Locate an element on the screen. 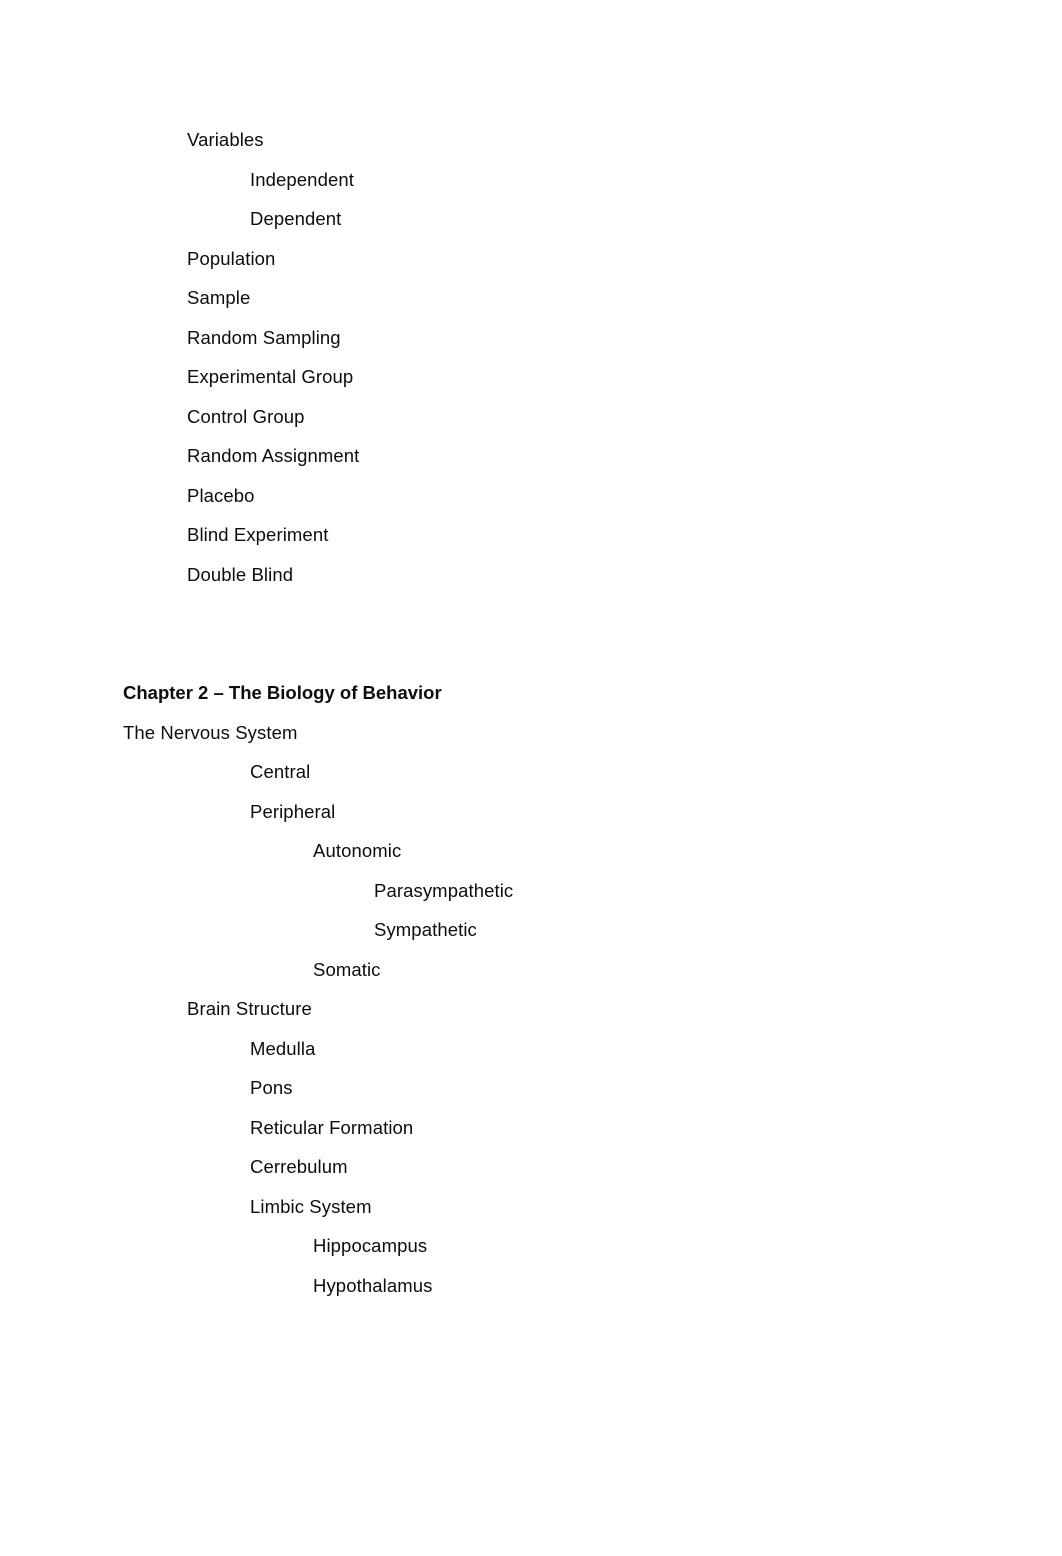 The image size is (1062, 1556). outline-item: Parasympathetic is located at coordinates (444, 890).